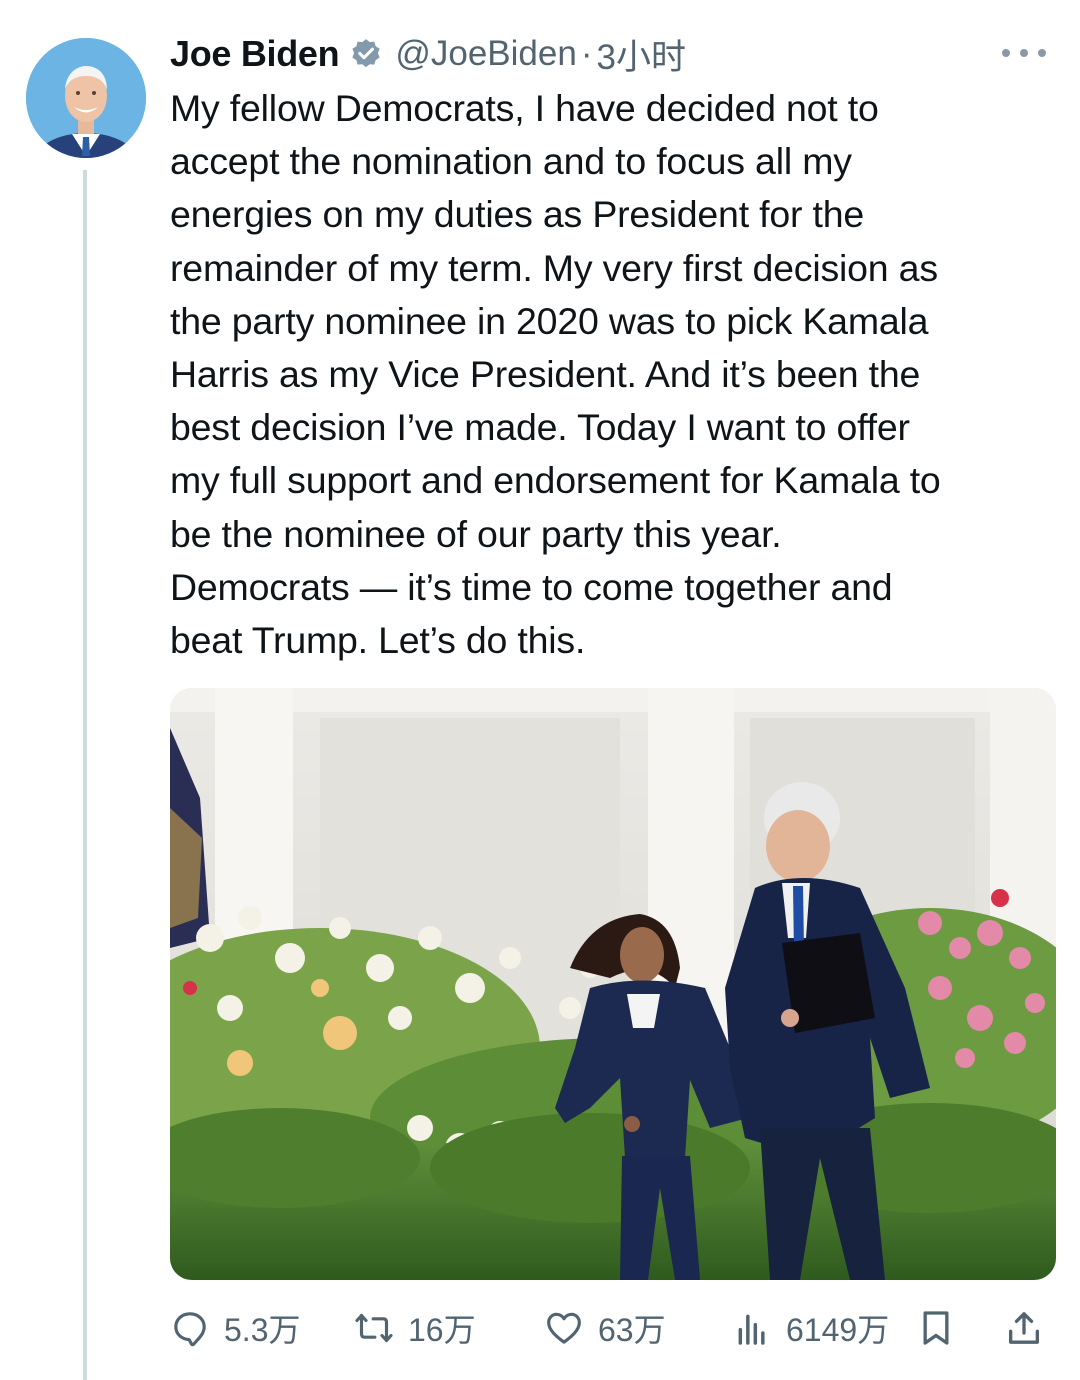  Describe the element at coordinates (485, 54) in the screenshot. I see `author-handle: @JoeBiden` at that location.